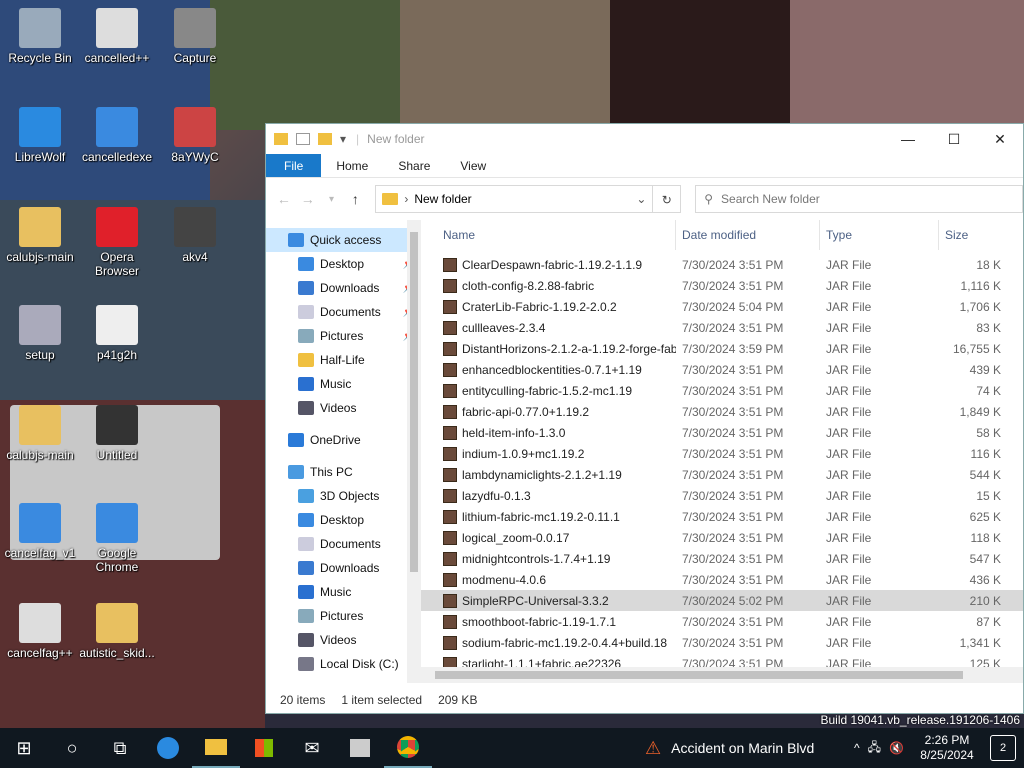 Image resolution: width=1024 pixels, height=768 pixels. I want to click on chrome-taskbar-icon, so click(408, 748).